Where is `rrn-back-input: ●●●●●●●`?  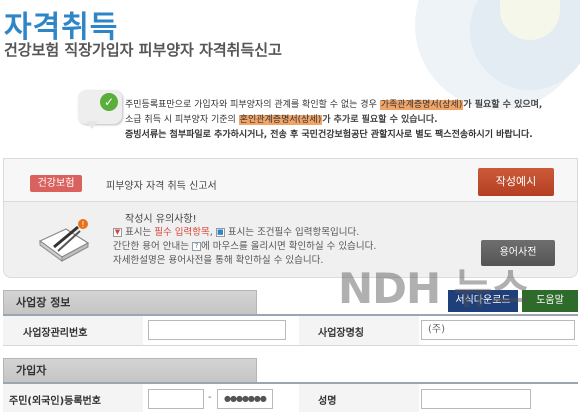
rrn-back-input: ●●●●●●● is located at coordinates (245, 399).